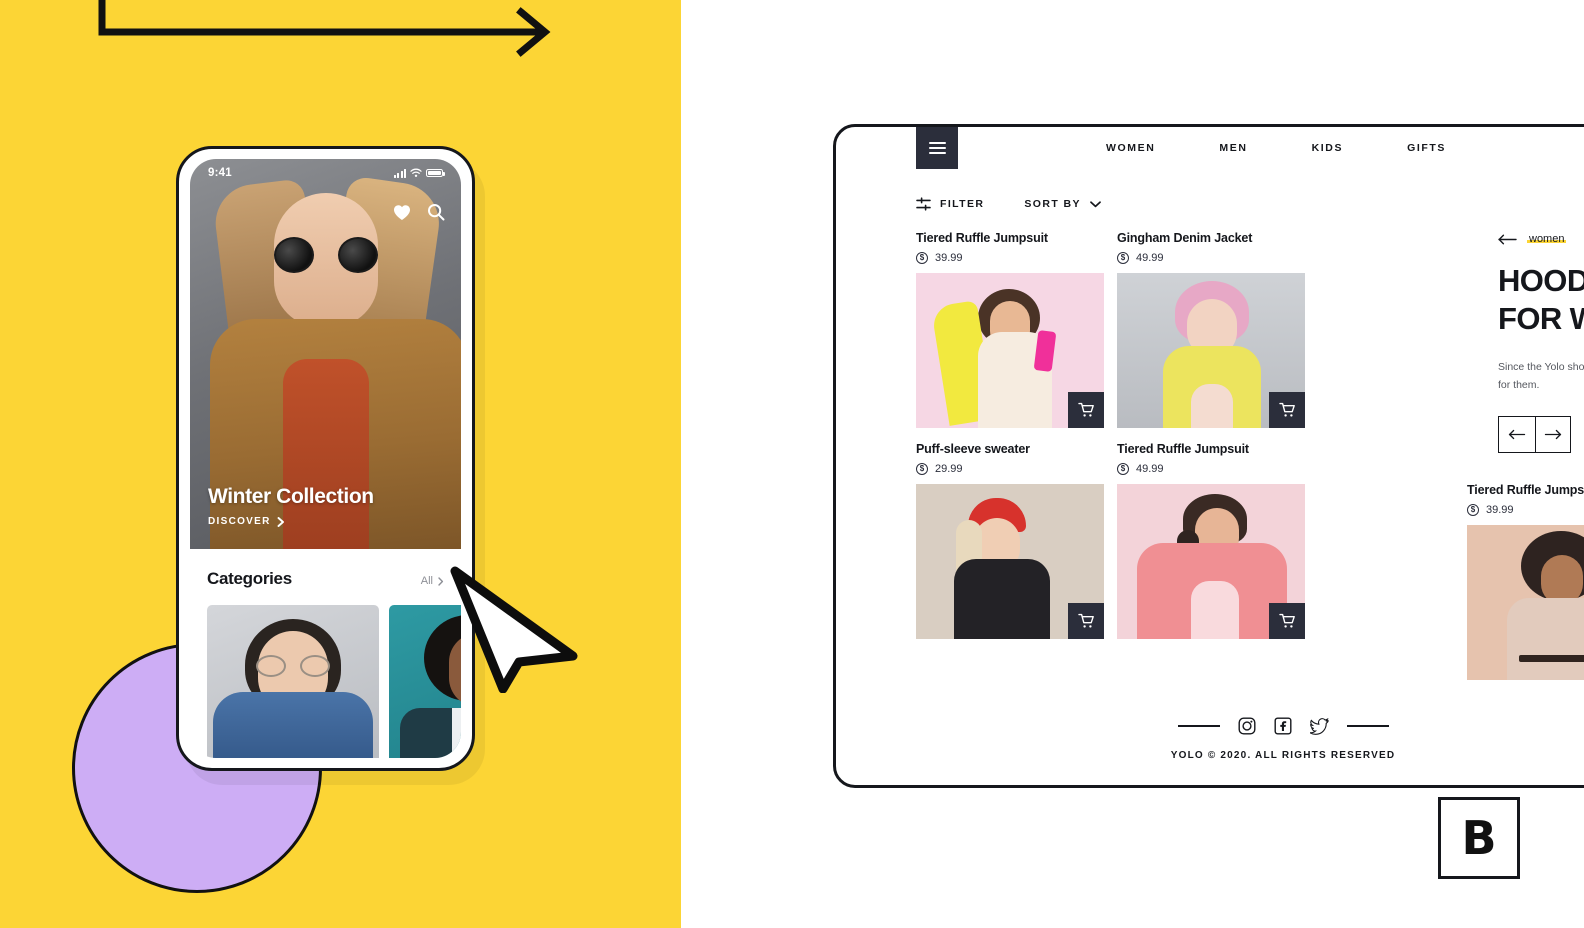 This screenshot has height=928, width=1584. What do you see at coordinates (1426, 148) in the screenshot?
I see `nav-item-gifts: GIFTS` at bounding box center [1426, 148].